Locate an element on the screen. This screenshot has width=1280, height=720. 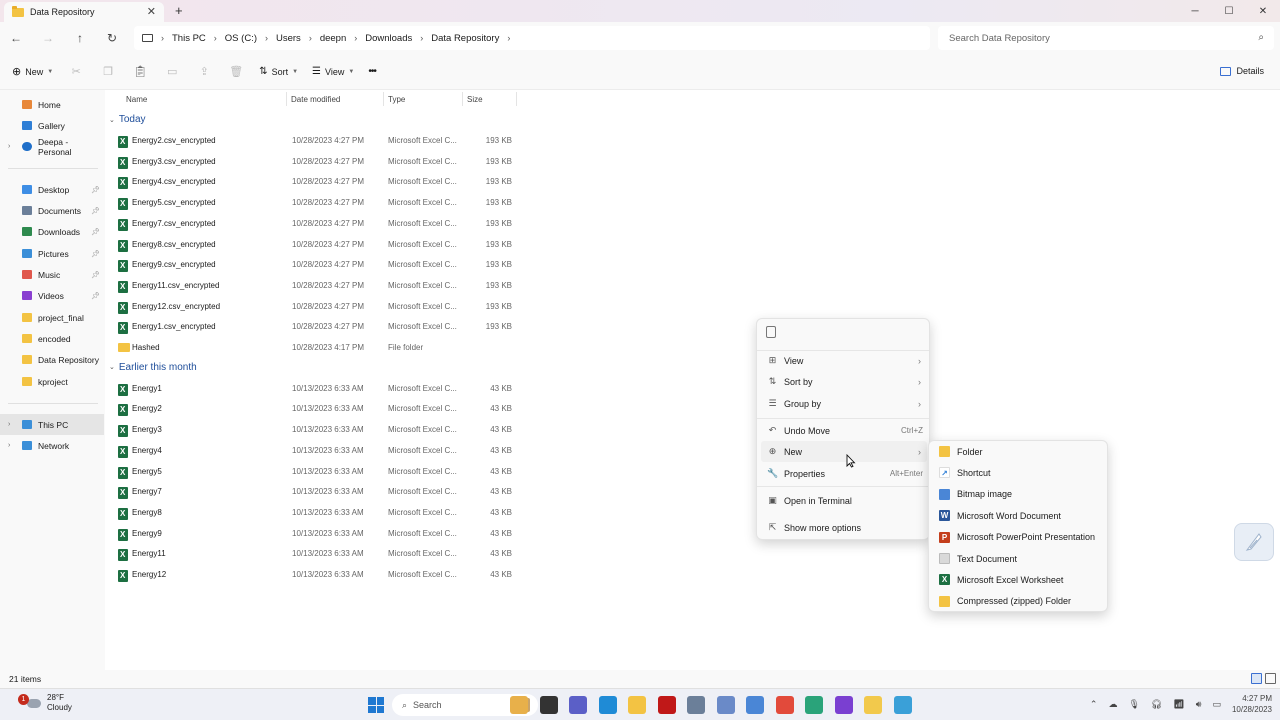
menu-item-open-in-terminal: ▣ Open in Terminal is located at coordinates (844, 500).